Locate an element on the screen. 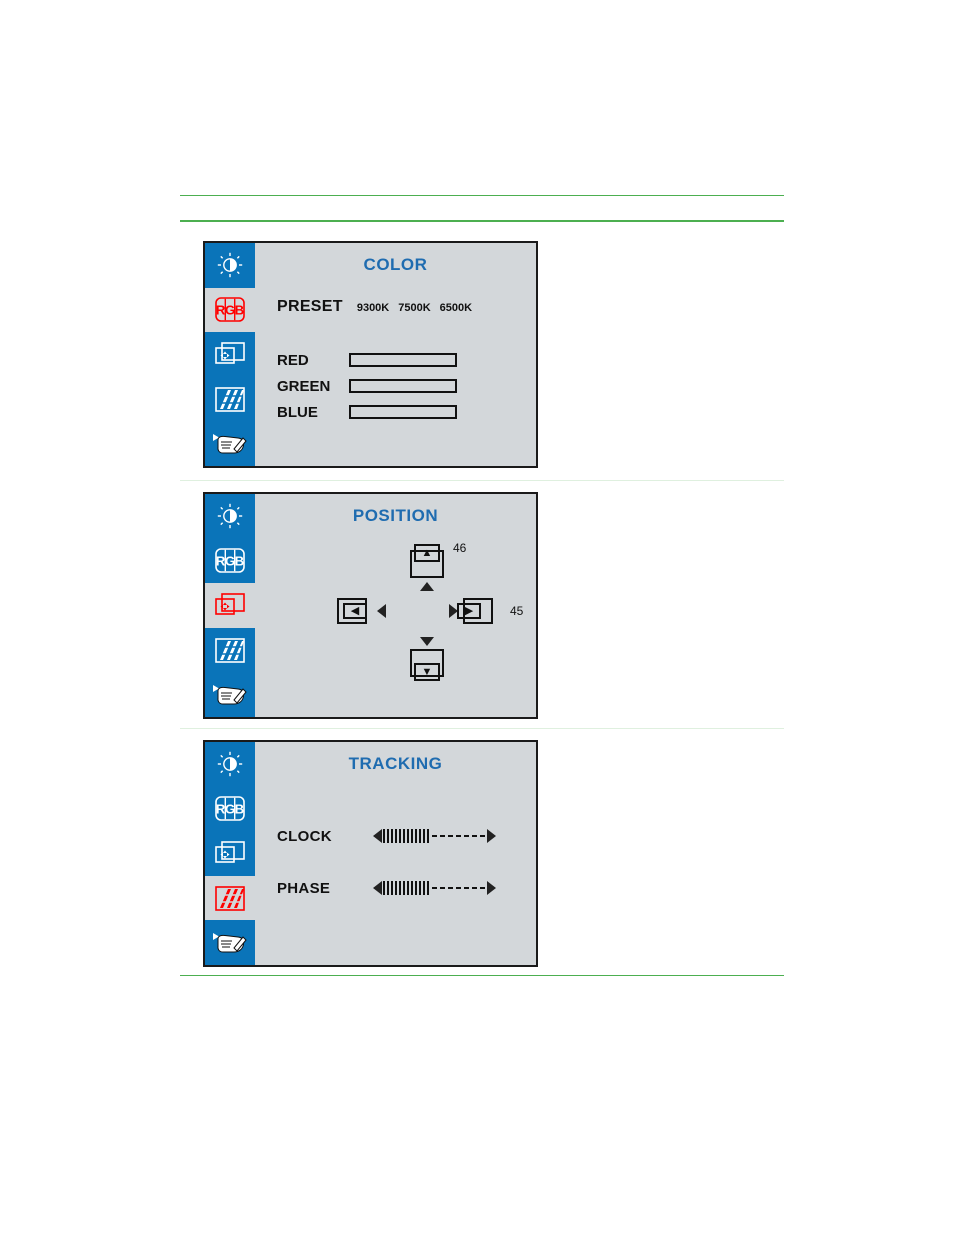 Image resolution: width=954 pixels, height=1235 pixels. osd-body-tracking: TRACKING CLOCK PHASE is located at coordinates (395, 853).